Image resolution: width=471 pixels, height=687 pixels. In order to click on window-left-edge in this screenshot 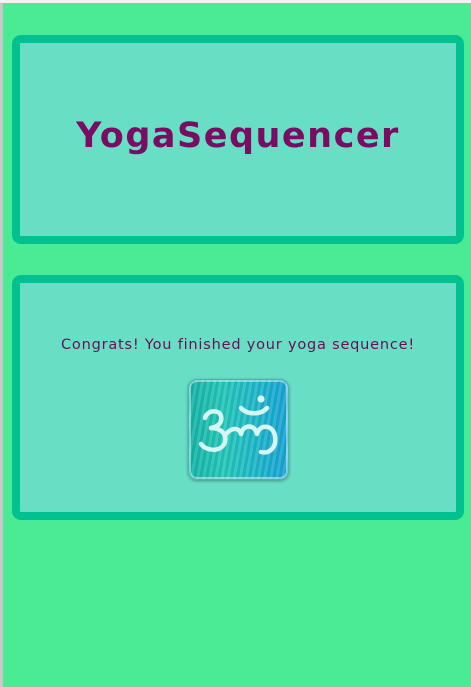, I will do `click(1, 343)`.